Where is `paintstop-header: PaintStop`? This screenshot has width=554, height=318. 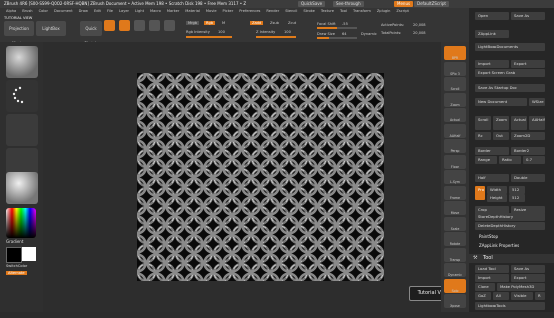
paintstop-header: PaintStop is located at coordinates (488, 236).